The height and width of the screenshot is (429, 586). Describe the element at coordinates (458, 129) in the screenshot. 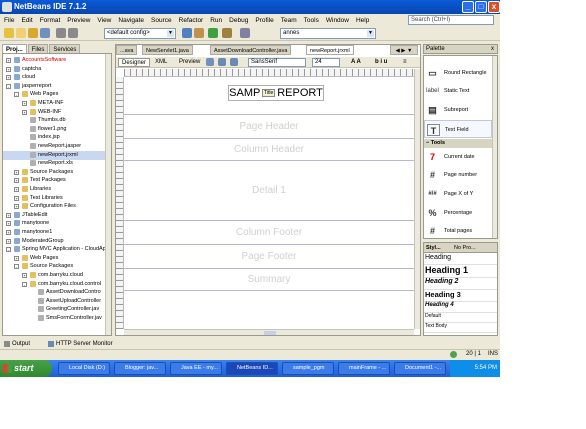

I see `palette-item-text-field: T Text Field` at that location.